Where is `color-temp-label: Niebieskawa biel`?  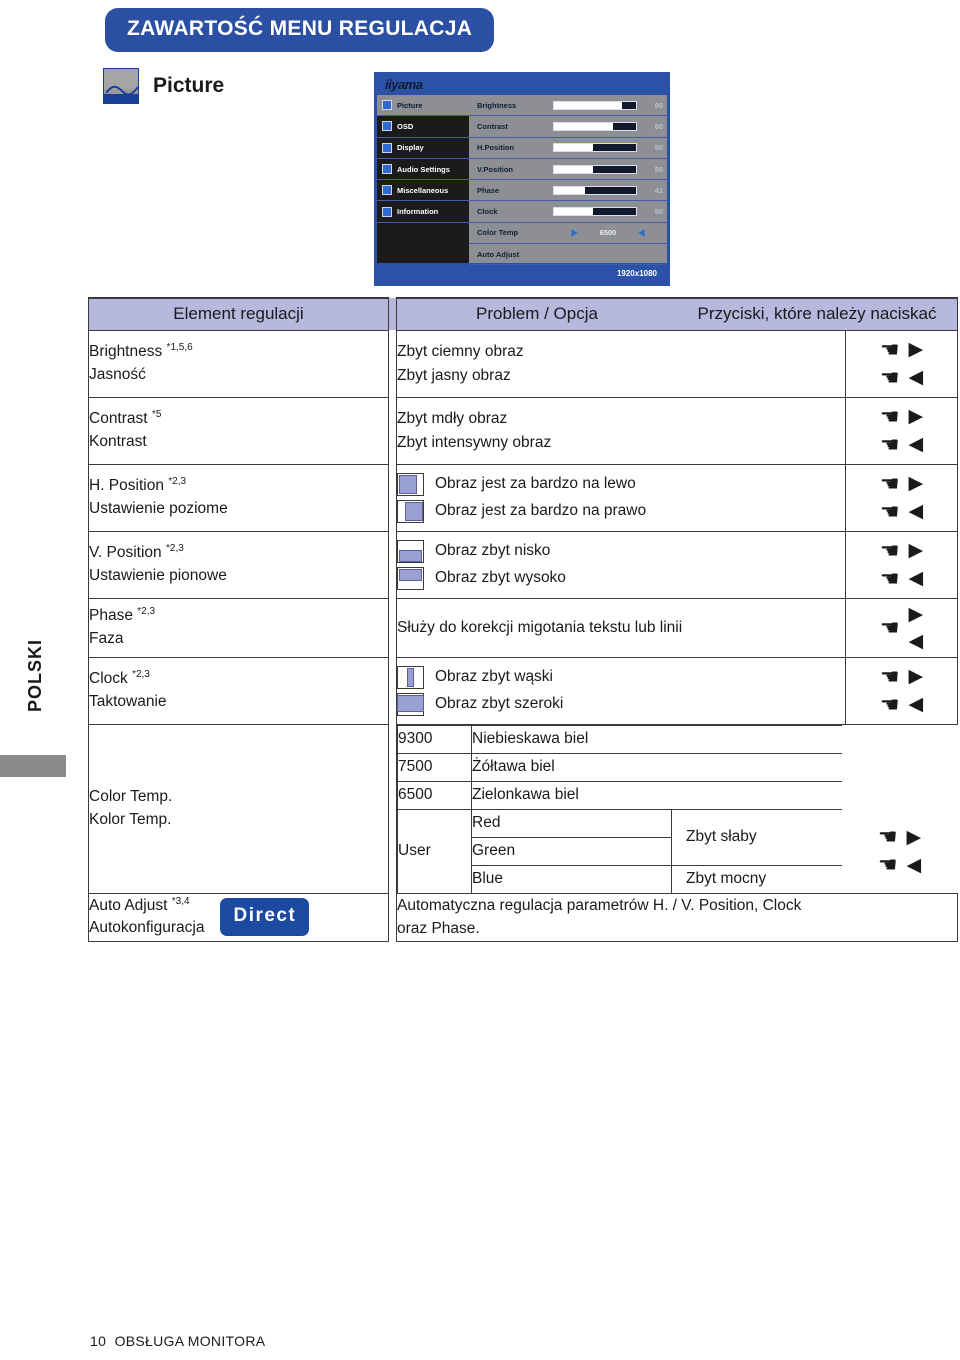 color-temp-label: Niebieskawa biel is located at coordinates (656, 739).